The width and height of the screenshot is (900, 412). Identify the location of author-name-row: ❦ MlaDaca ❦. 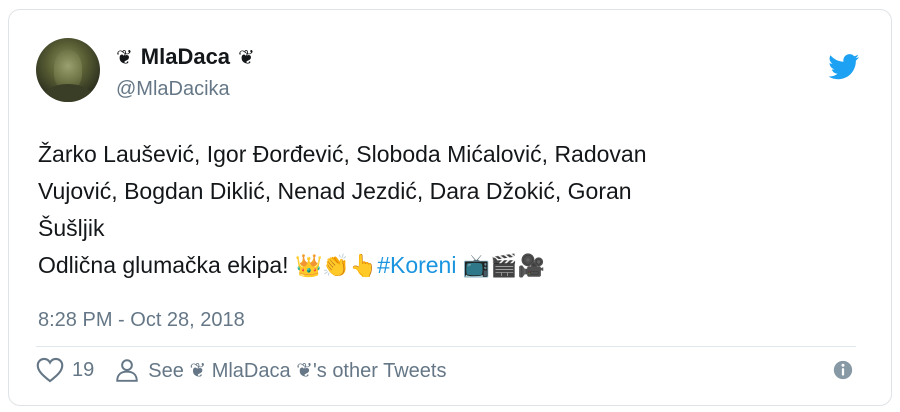
(185, 57).